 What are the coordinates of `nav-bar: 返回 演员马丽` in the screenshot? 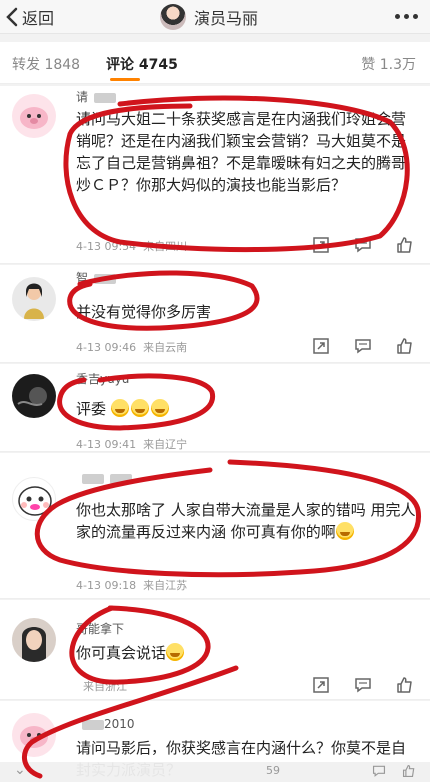 It's located at (215, 17).